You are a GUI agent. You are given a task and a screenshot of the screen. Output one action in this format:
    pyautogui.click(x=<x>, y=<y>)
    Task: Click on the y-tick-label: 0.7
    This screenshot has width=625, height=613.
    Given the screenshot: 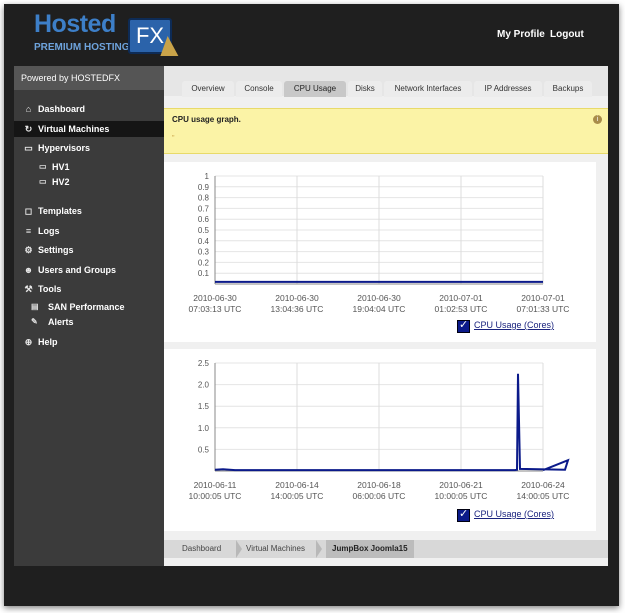 What is the action you would take?
    pyautogui.click(x=204, y=208)
    